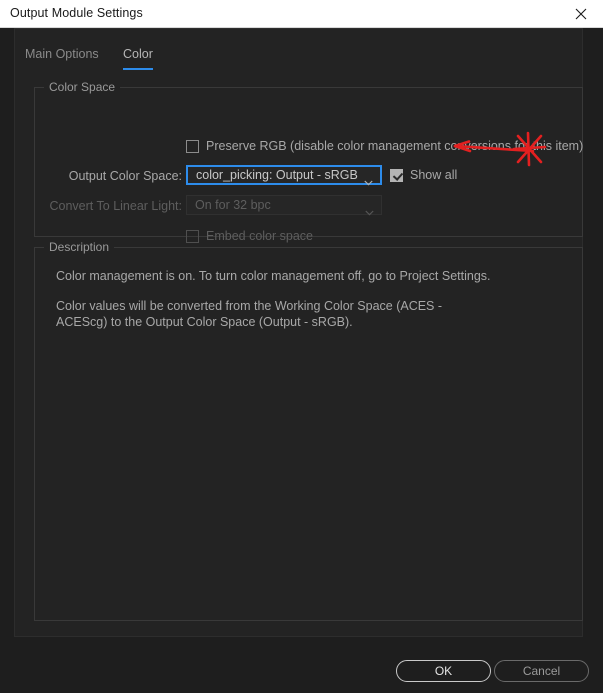  Describe the element at coordinates (396, 175) in the screenshot. I see `show-all-checkbox` at that location.